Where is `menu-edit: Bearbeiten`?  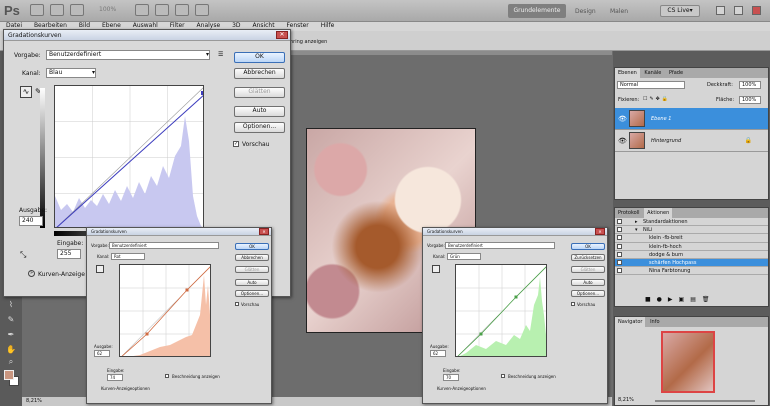
menu-edit: Bearbeiten is located at coordinates (50, 25).